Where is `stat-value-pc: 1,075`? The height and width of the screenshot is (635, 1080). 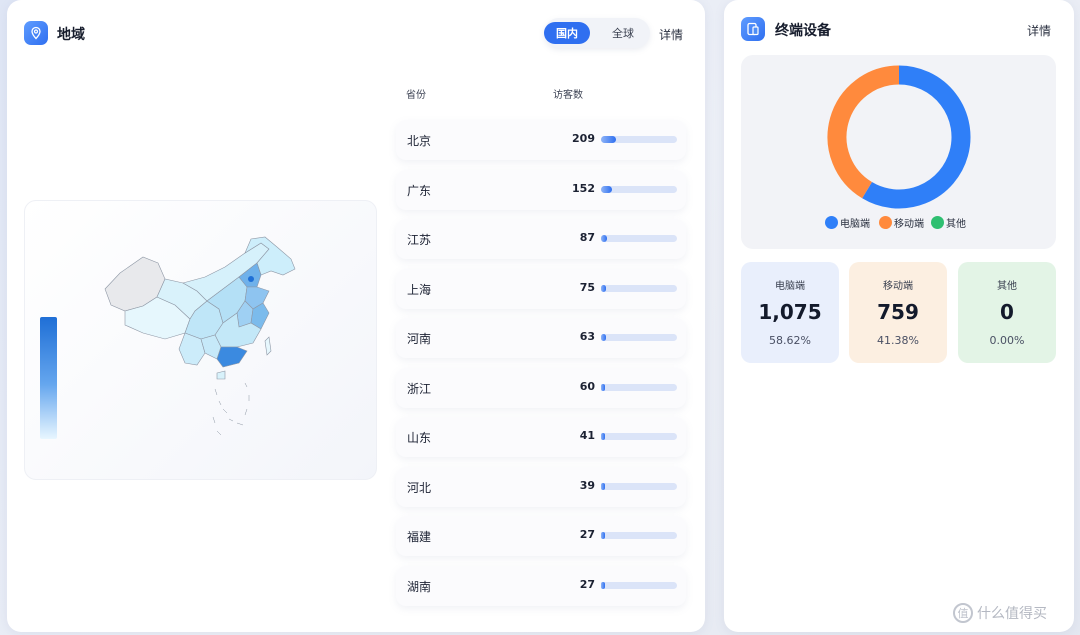 stat-value-pc: 1,075 is located at coordinates (790, 312).